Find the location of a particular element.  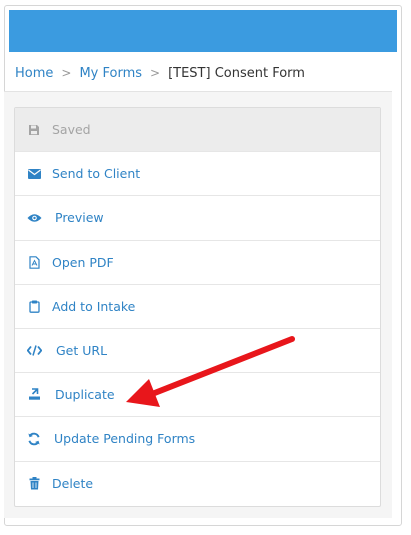

menu-item-label: Add to Intake is located at coordinates (94, 306).